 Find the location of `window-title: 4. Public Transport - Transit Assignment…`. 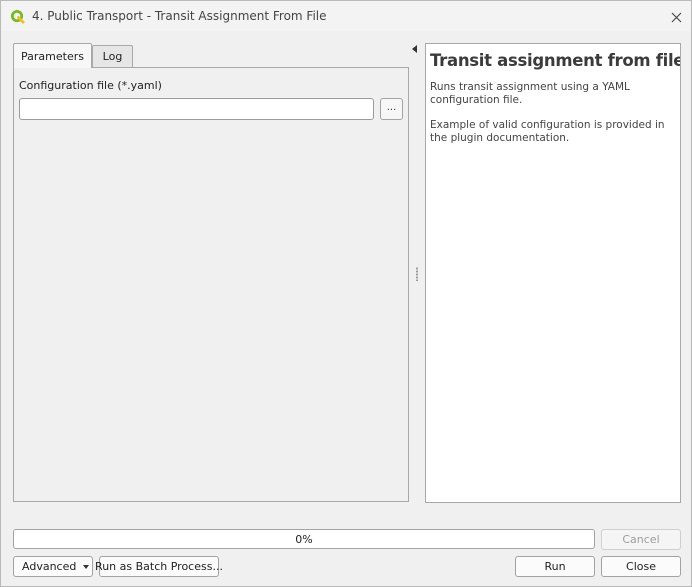

window-title: 4. Public Transport - Transit Assignment… is located at coordinates (179, 16).